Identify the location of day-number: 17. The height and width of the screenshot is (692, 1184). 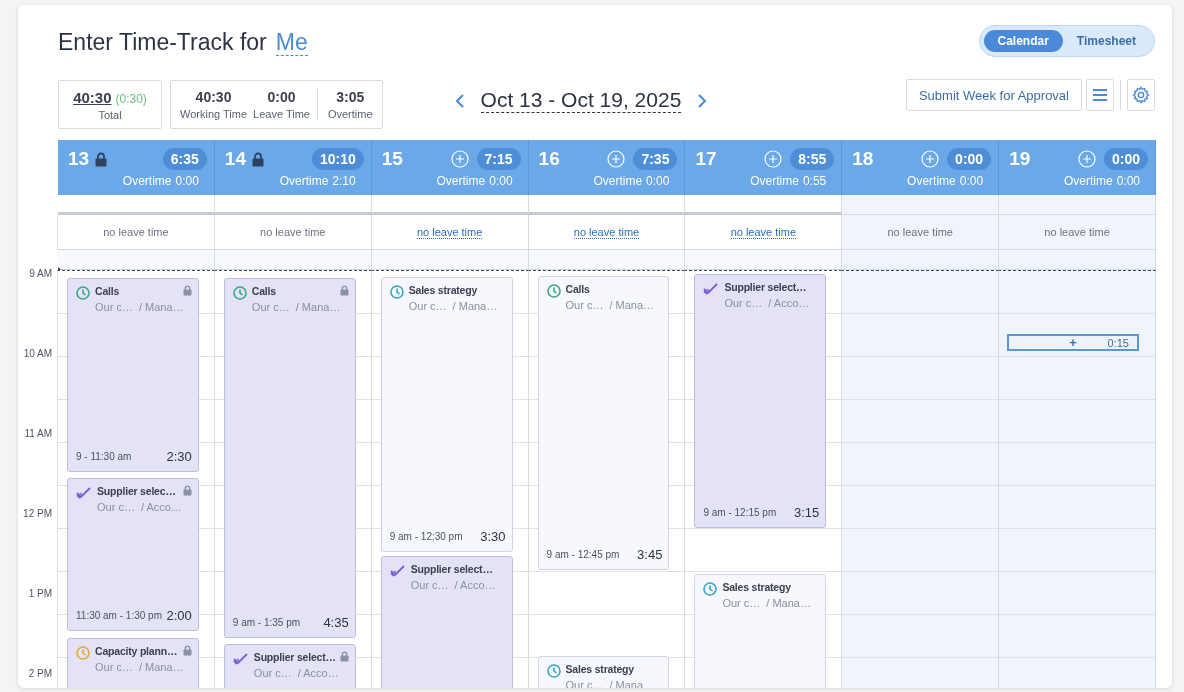
(706, 159).